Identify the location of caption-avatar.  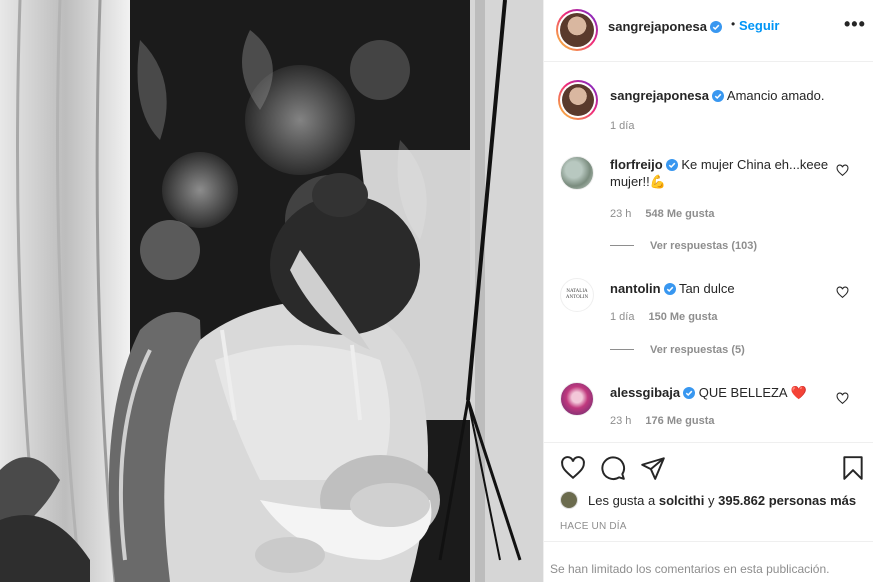
(578, 100).